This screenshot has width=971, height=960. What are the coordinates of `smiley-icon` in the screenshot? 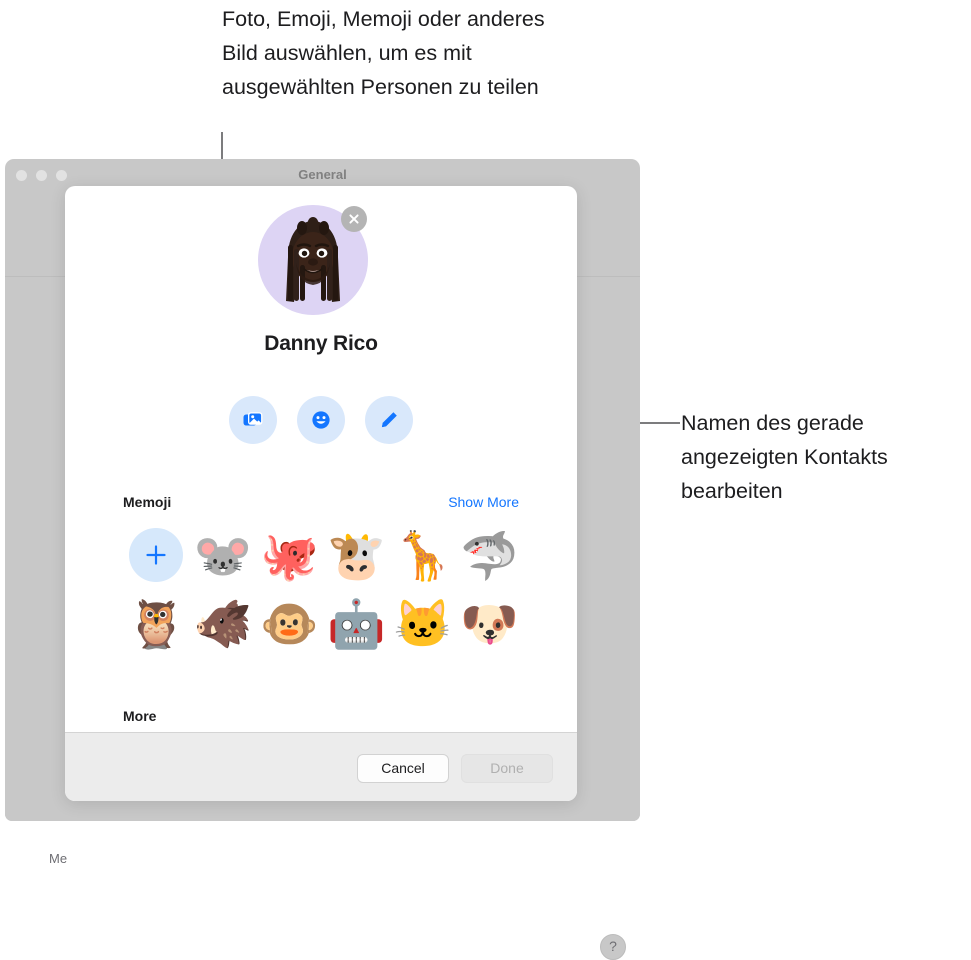 It's located at (321, 420).